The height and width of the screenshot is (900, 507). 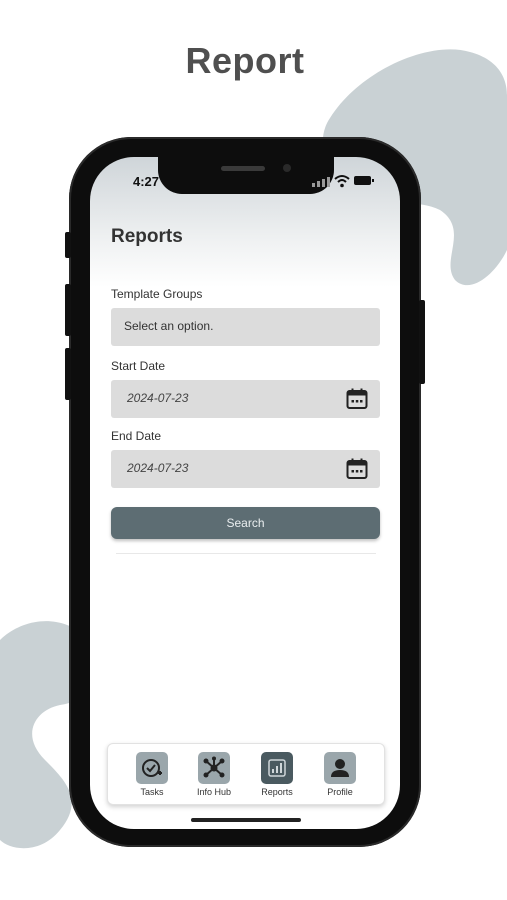 I want to click on battery-icon, so click(x=364, y=180).